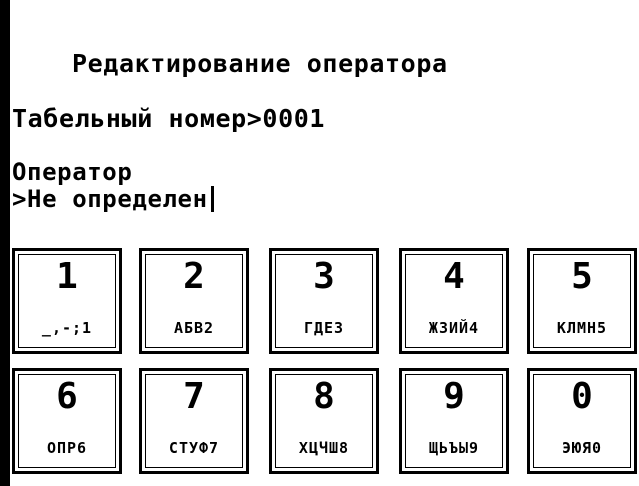 The width and height of the screenshot is (639, 486). Describe the element at coordinates (67, 301) in the screenshot. I see `key-1: 1 _,-;1` at that location.